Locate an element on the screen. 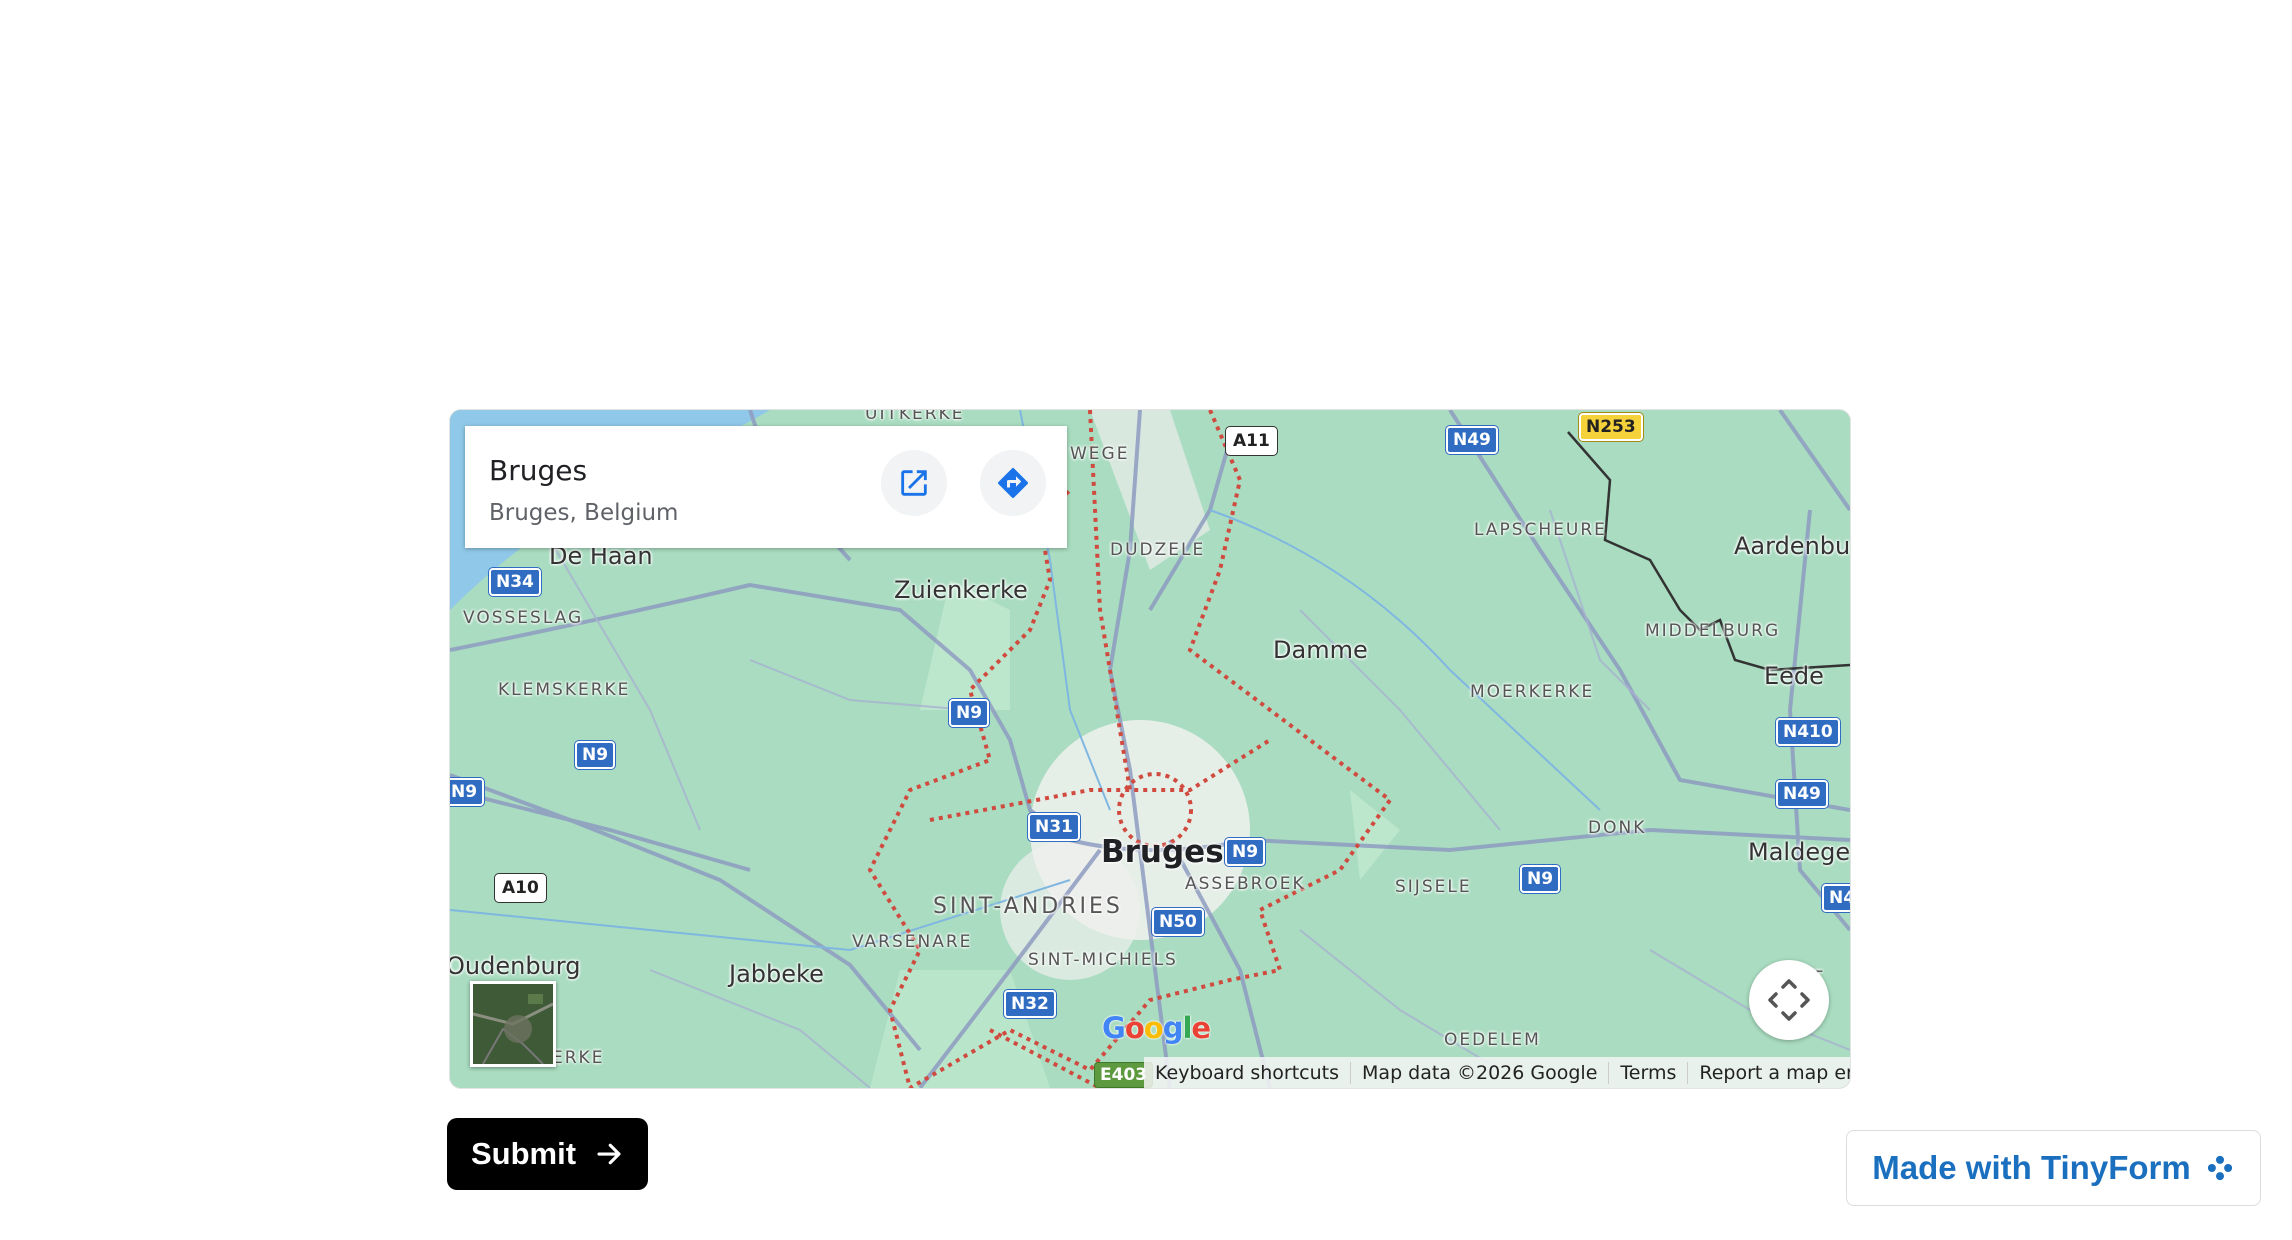 This screenshot has height=1240, width=2292. map-label-oudenburg: Oudenburg is located at coordinates (515, 966).